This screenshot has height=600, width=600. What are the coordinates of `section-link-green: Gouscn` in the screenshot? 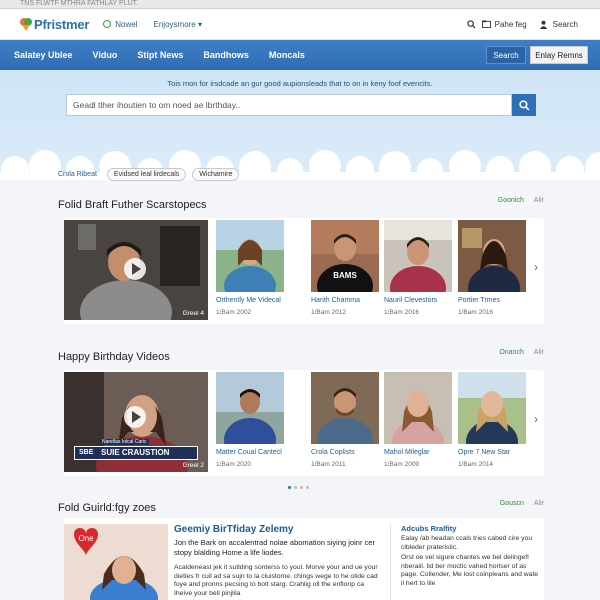 It's located at (512, 503).